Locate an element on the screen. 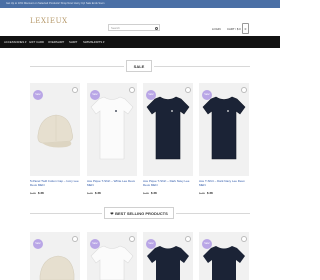 The height and width of the screenshot is (280, 320). cart-link: CART / $ 0 is located at coordinates (234, 29).